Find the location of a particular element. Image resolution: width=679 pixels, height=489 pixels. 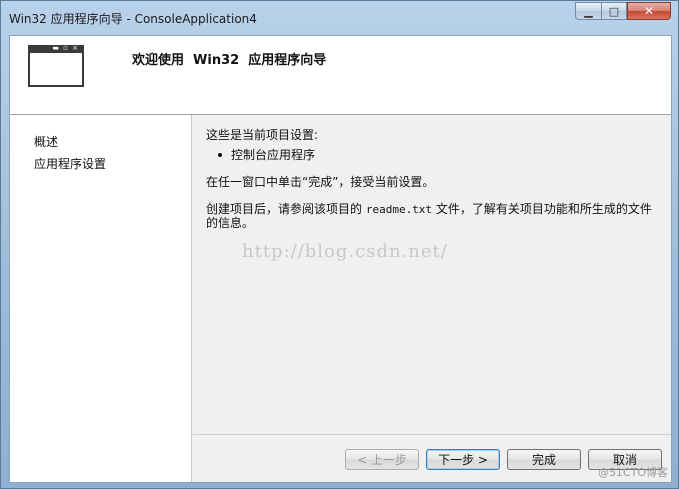

maximize-icon: □ is located at coordinates (614, 11).